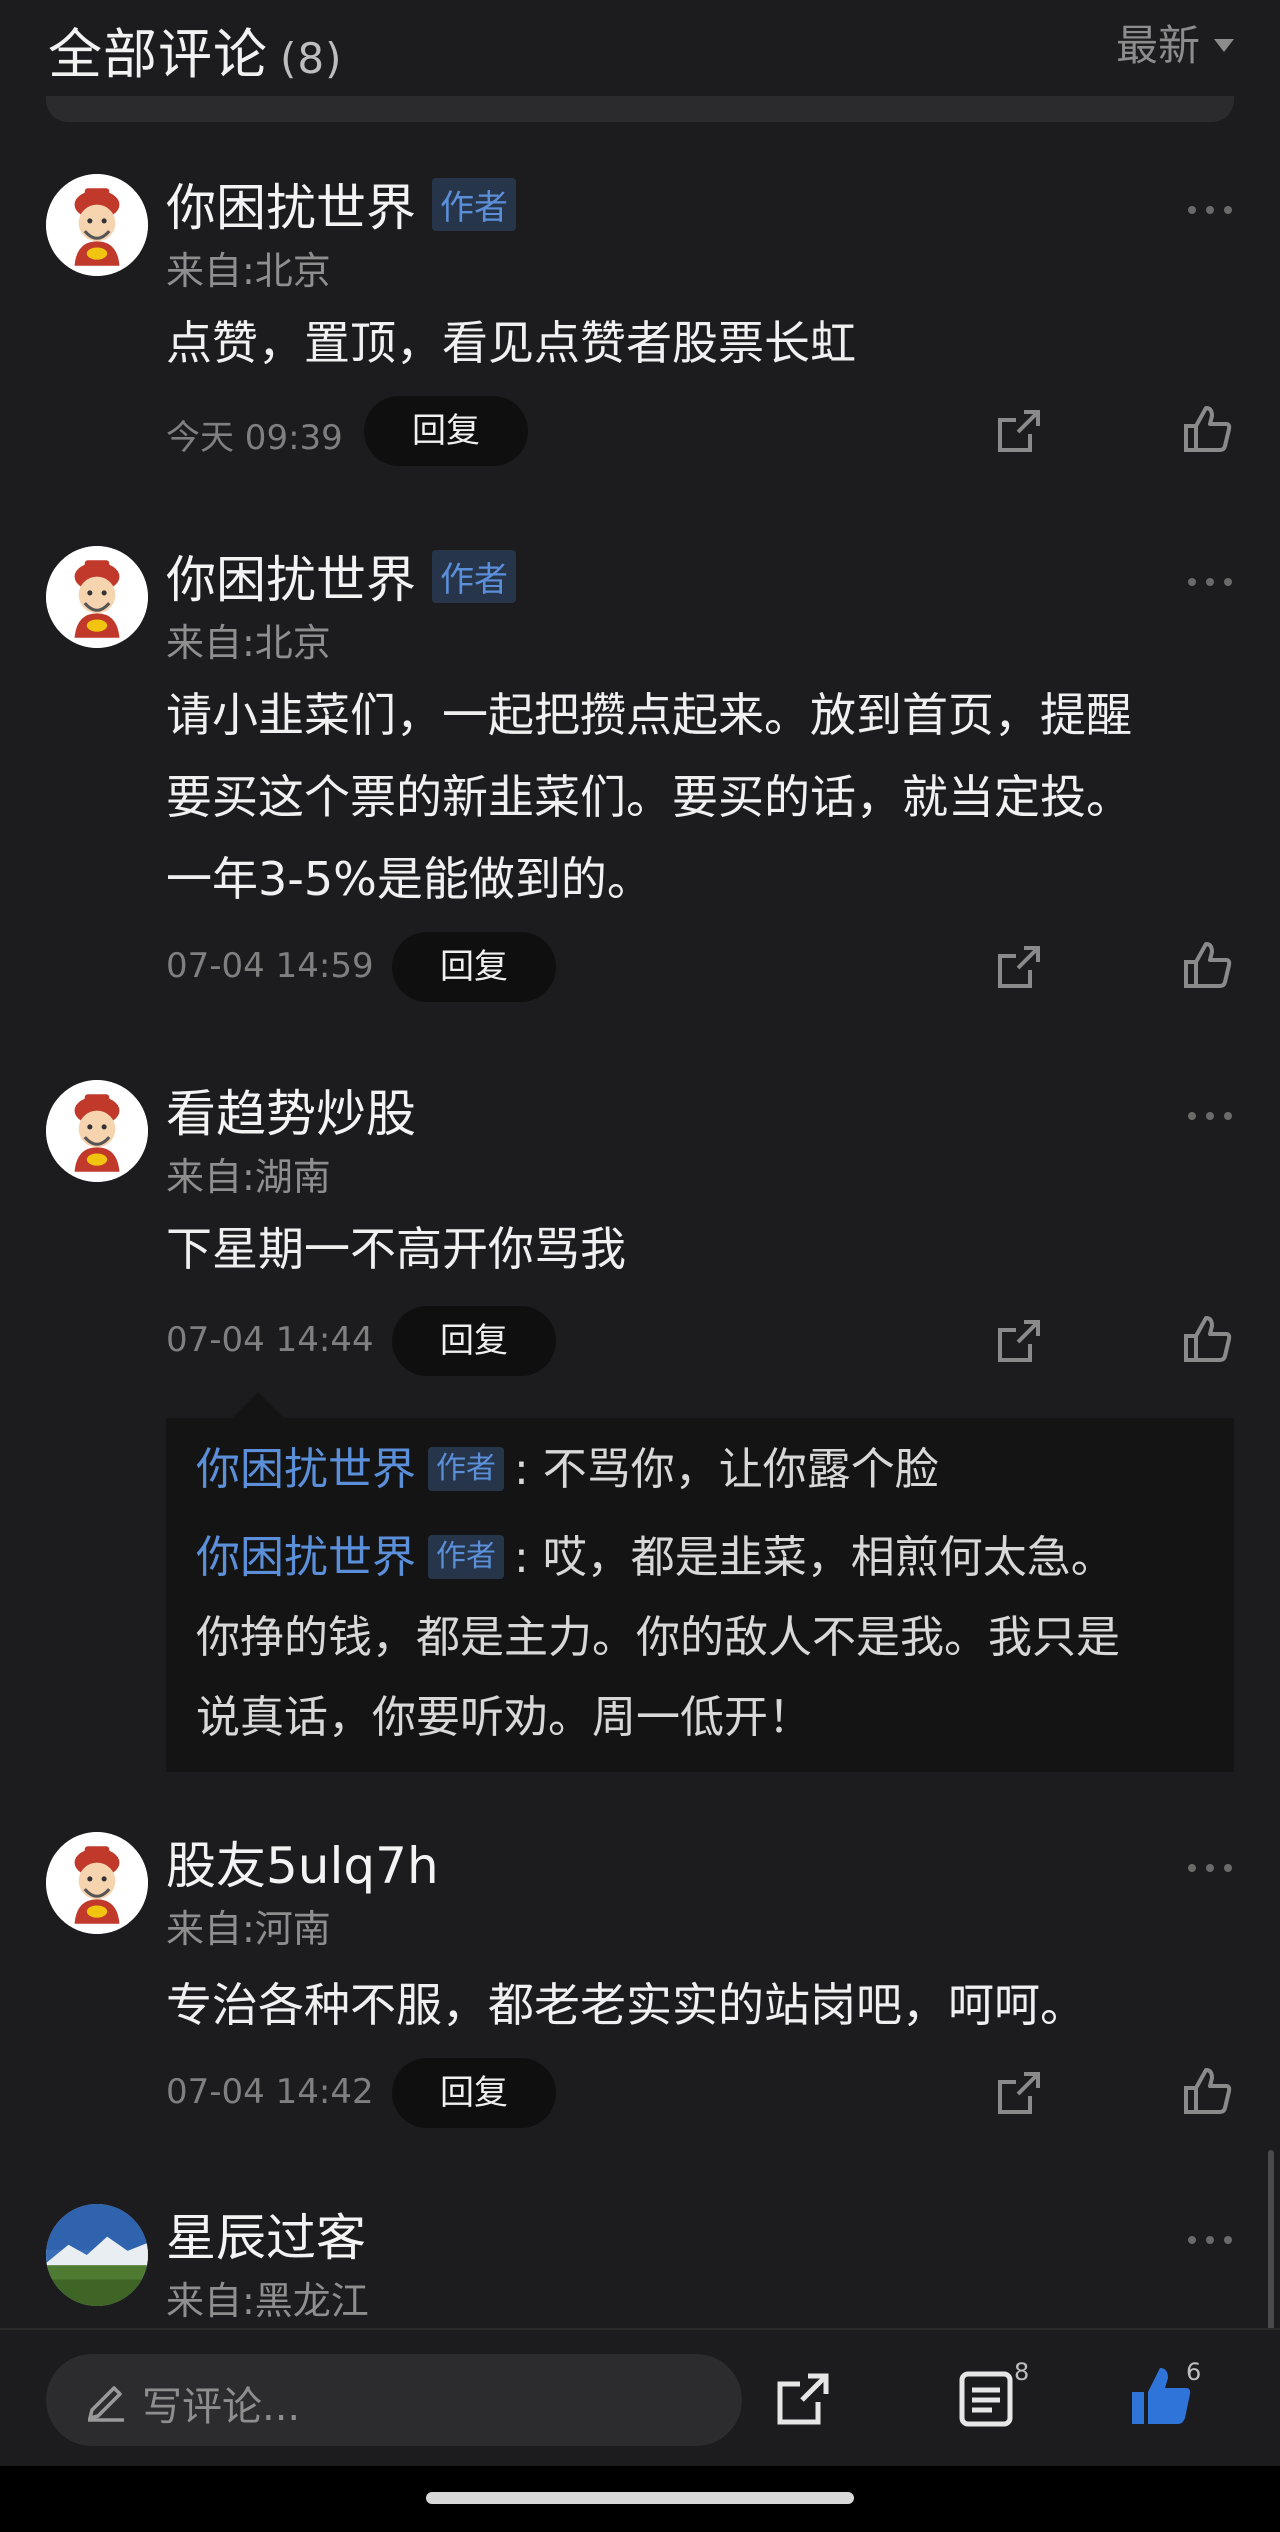  I want to click on comment-line: 要买这个票的新韭菜们。要买的话，就当定投。, so click(649, 797).